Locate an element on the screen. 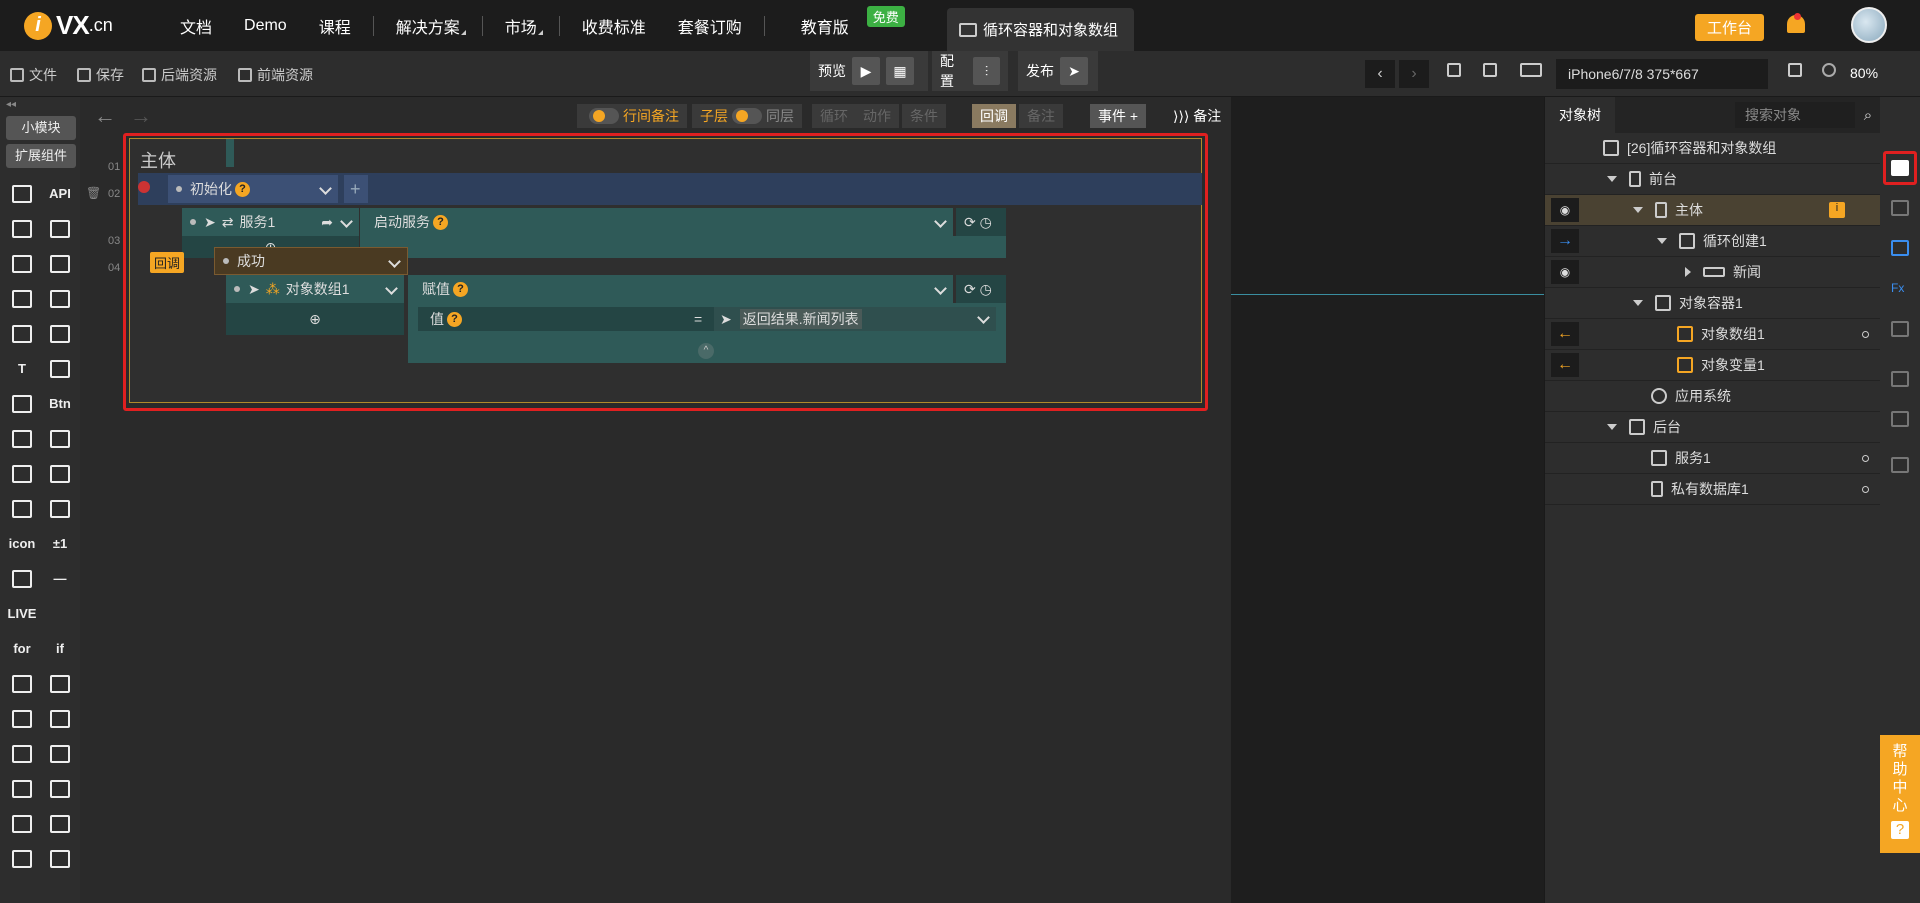 The height and width of the screenshot is (903, 1920). note-button: 备注 is located at coordinates (1041, 116).